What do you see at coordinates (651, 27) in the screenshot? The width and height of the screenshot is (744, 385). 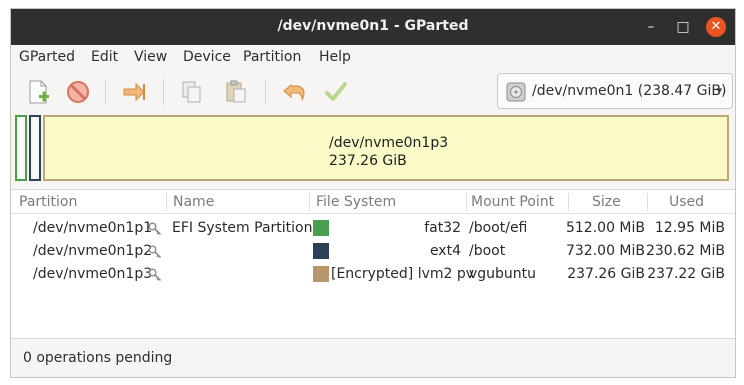 I see `minimize-button: –` at bounding box center [651, 27].